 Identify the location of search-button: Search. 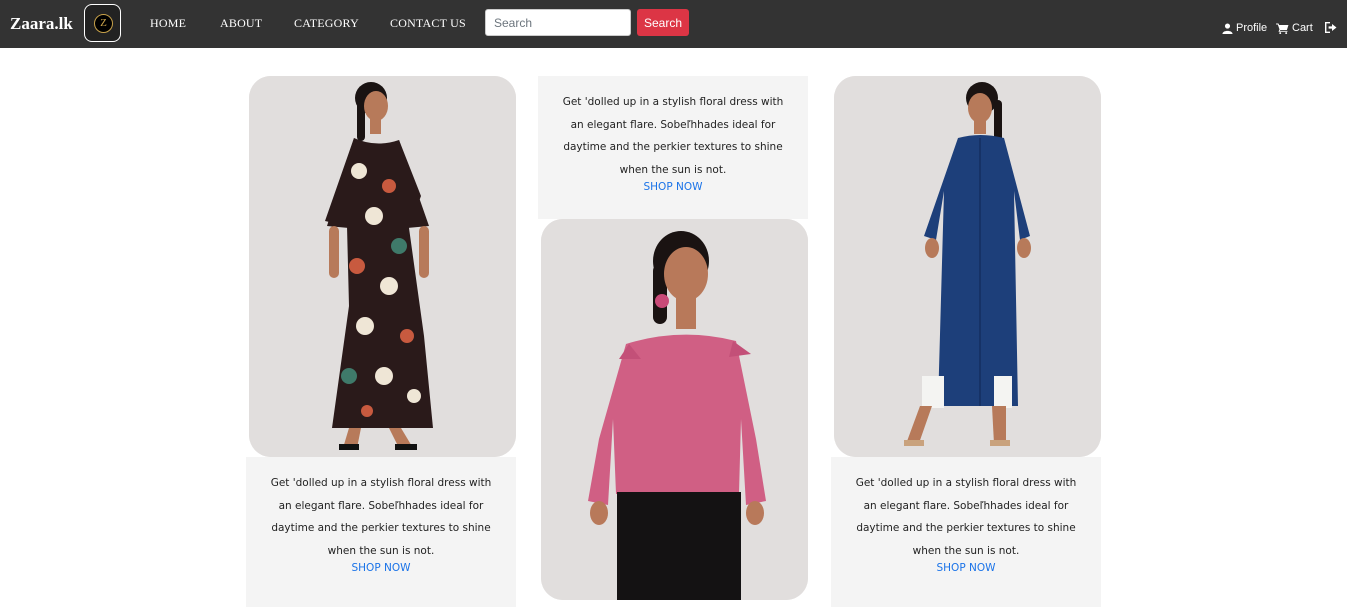
(663, 22).